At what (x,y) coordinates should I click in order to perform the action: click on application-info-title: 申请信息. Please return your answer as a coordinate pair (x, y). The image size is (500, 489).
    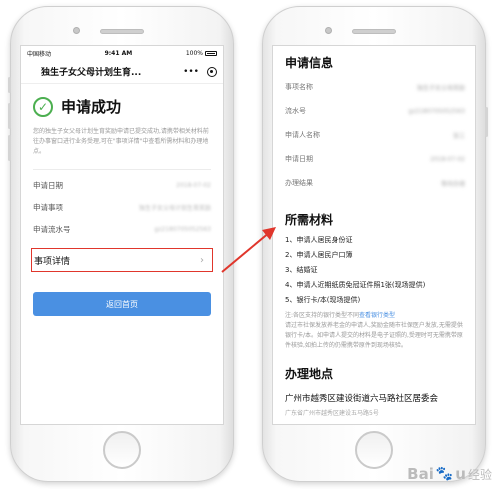
    Looking at the image, I should click on (309, 63).